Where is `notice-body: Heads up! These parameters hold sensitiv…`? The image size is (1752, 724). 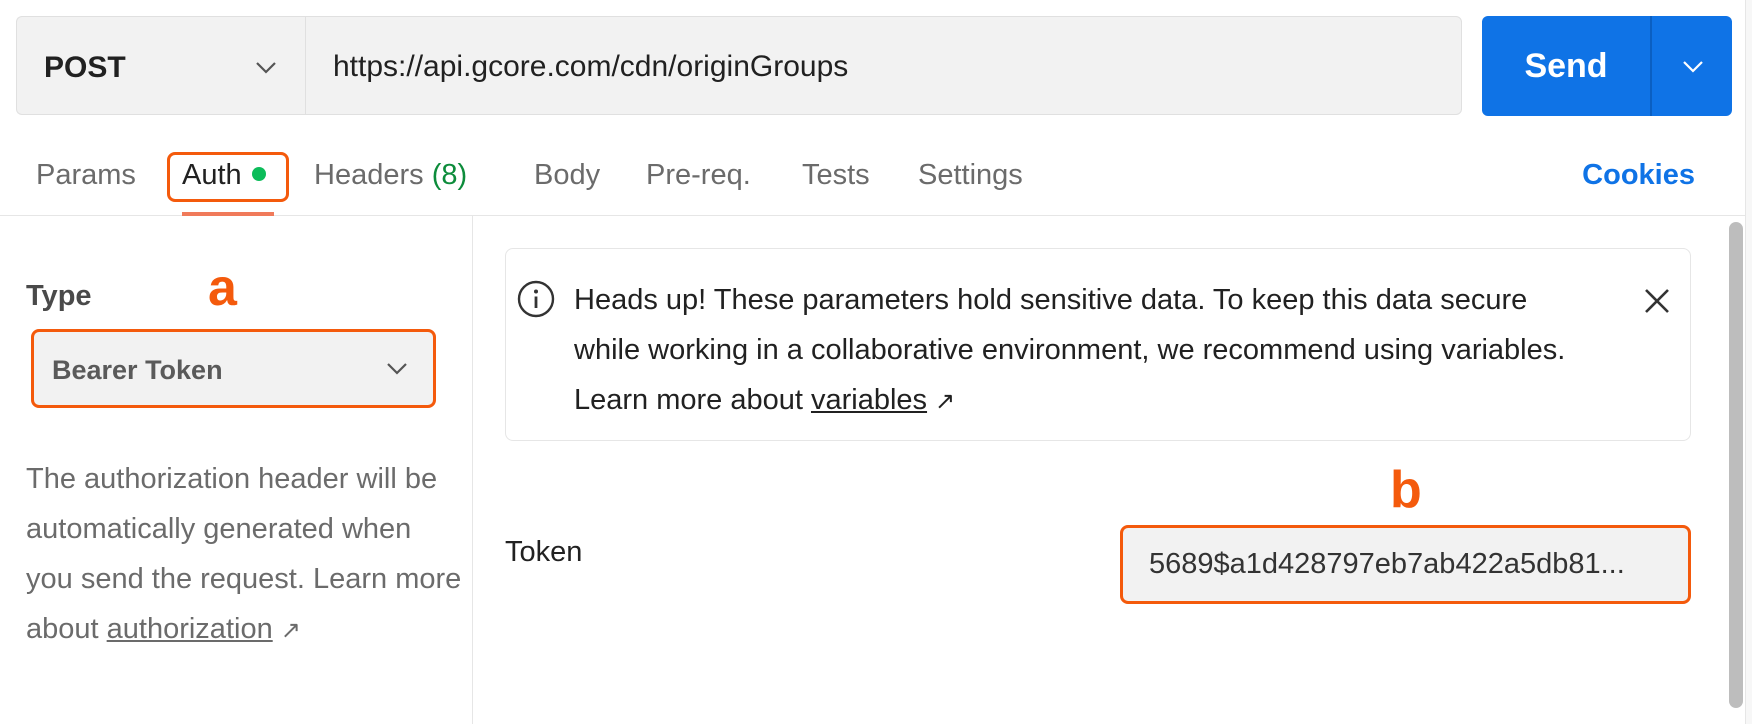 notice-body: Heads up! These parameters hold sensitiv… is located at coordinates (1070, 350).